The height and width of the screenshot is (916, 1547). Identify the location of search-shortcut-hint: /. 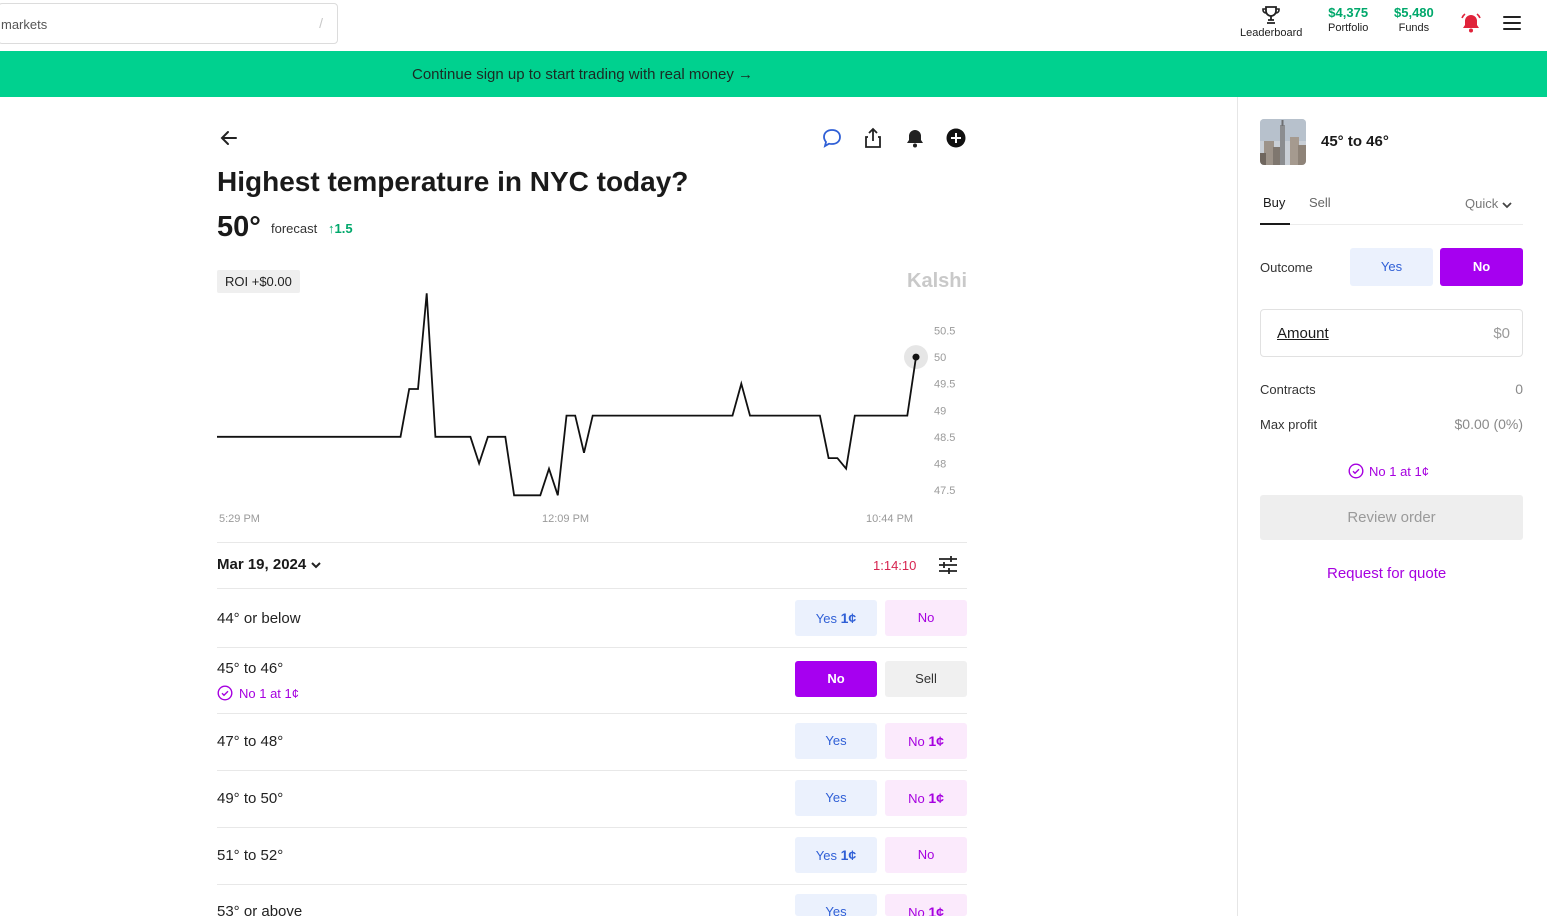
(321, 23).